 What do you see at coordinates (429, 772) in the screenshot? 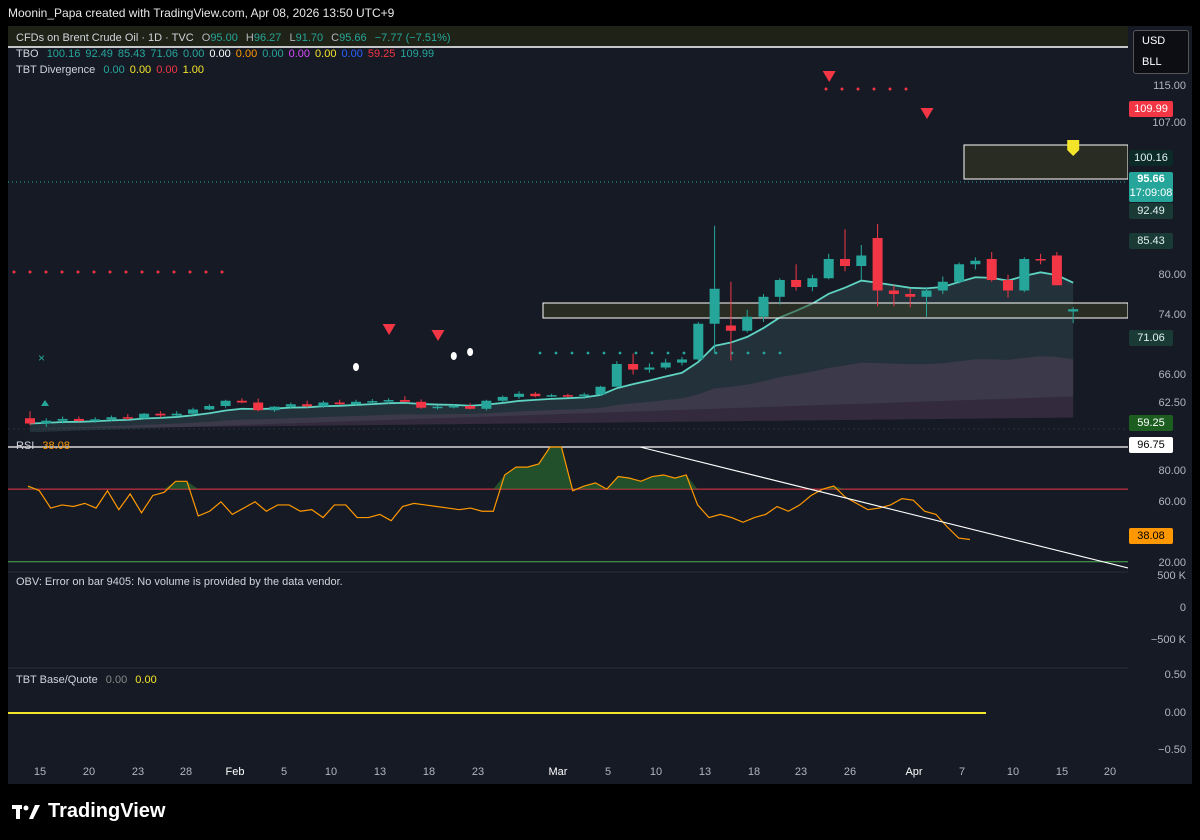
I see `time-axis-label: 18` at bounding box center [429, 772].